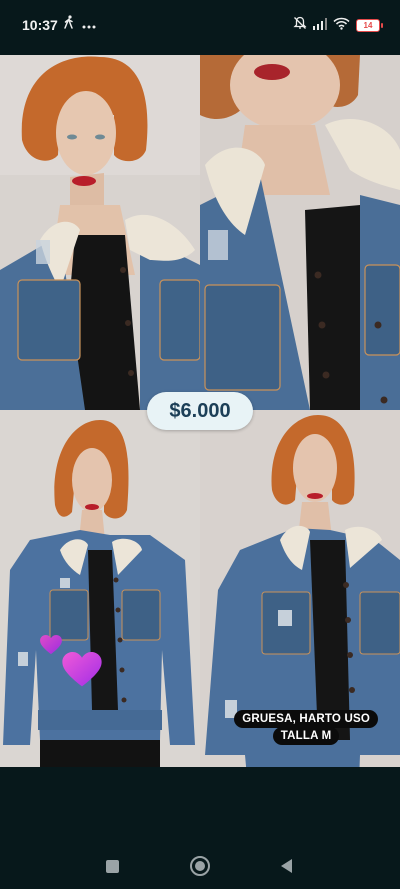 The height and width of the screenshot is (889, 400). Describe the element at coordinates (80, 24) in the screenshot. I see `status-left-icons` at that location.